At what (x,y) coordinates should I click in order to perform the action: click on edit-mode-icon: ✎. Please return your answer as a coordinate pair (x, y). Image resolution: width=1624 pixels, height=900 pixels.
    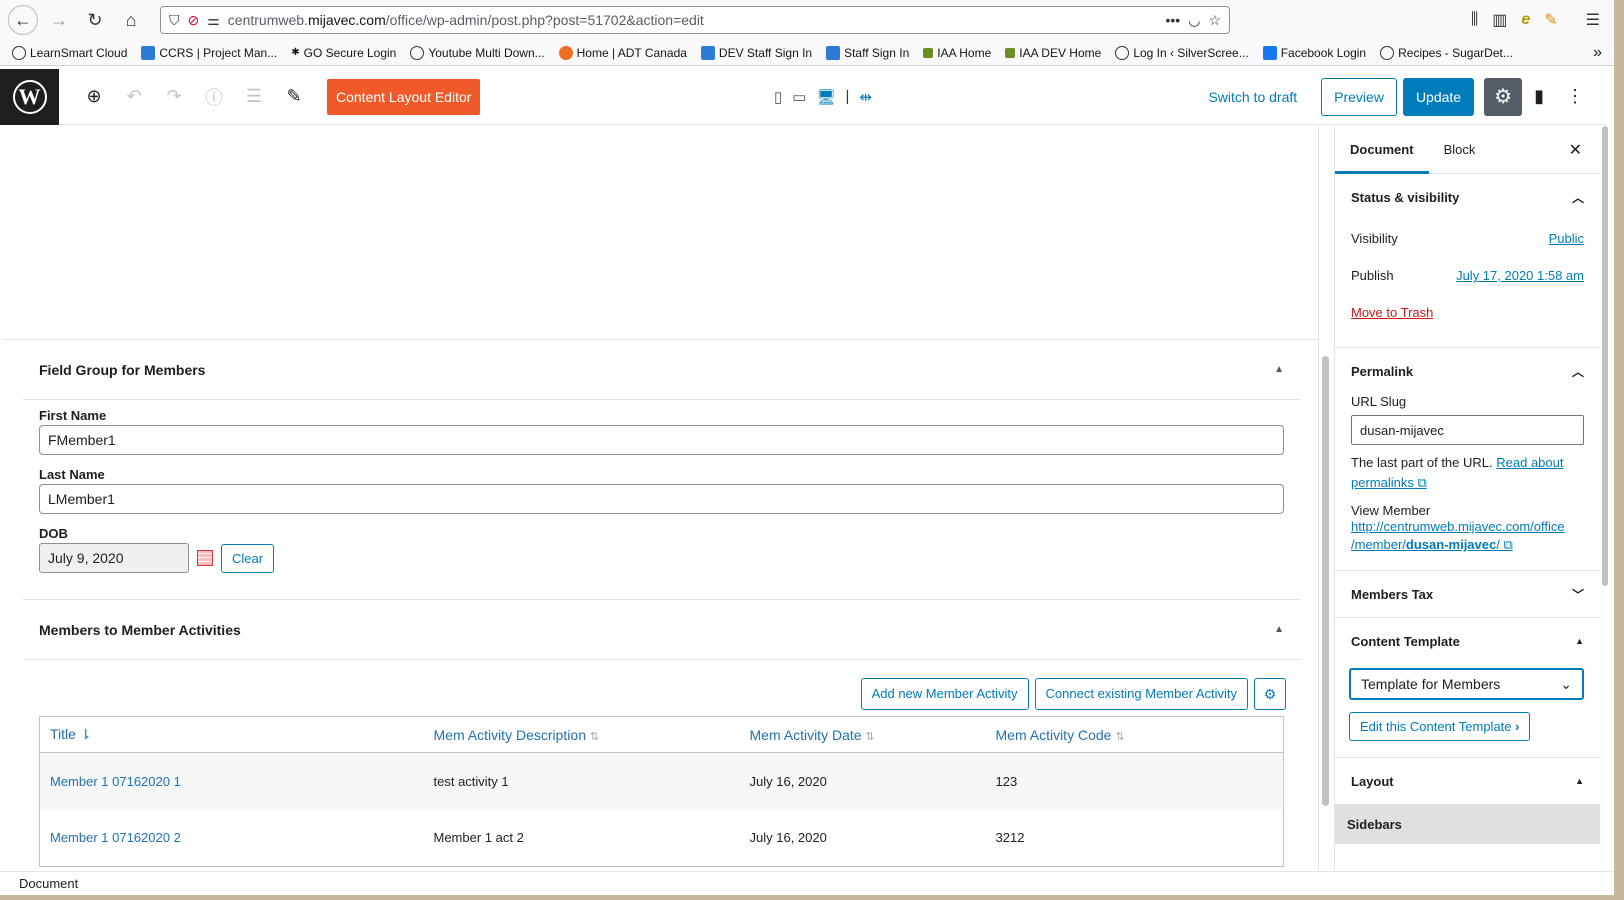
    Looking at the image, I should click on (294, 96).